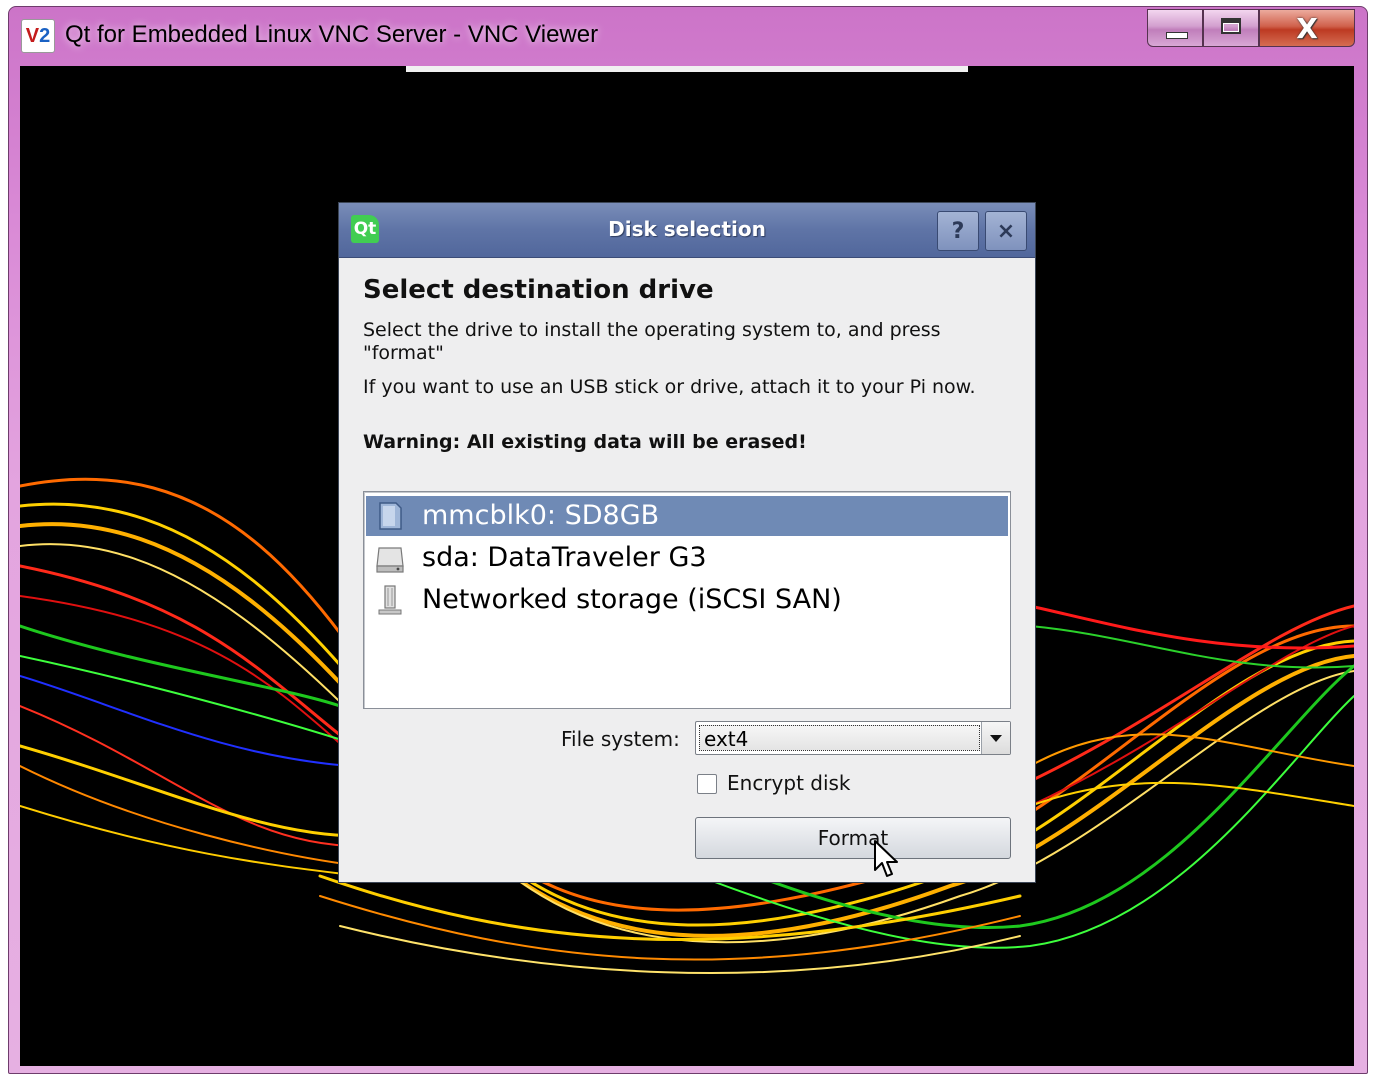 This screenshot has height=1077, width=1375. Describe the element at coordinates (620, 739) in the screenshot. I see `filesystem-label: File system:` at that location.